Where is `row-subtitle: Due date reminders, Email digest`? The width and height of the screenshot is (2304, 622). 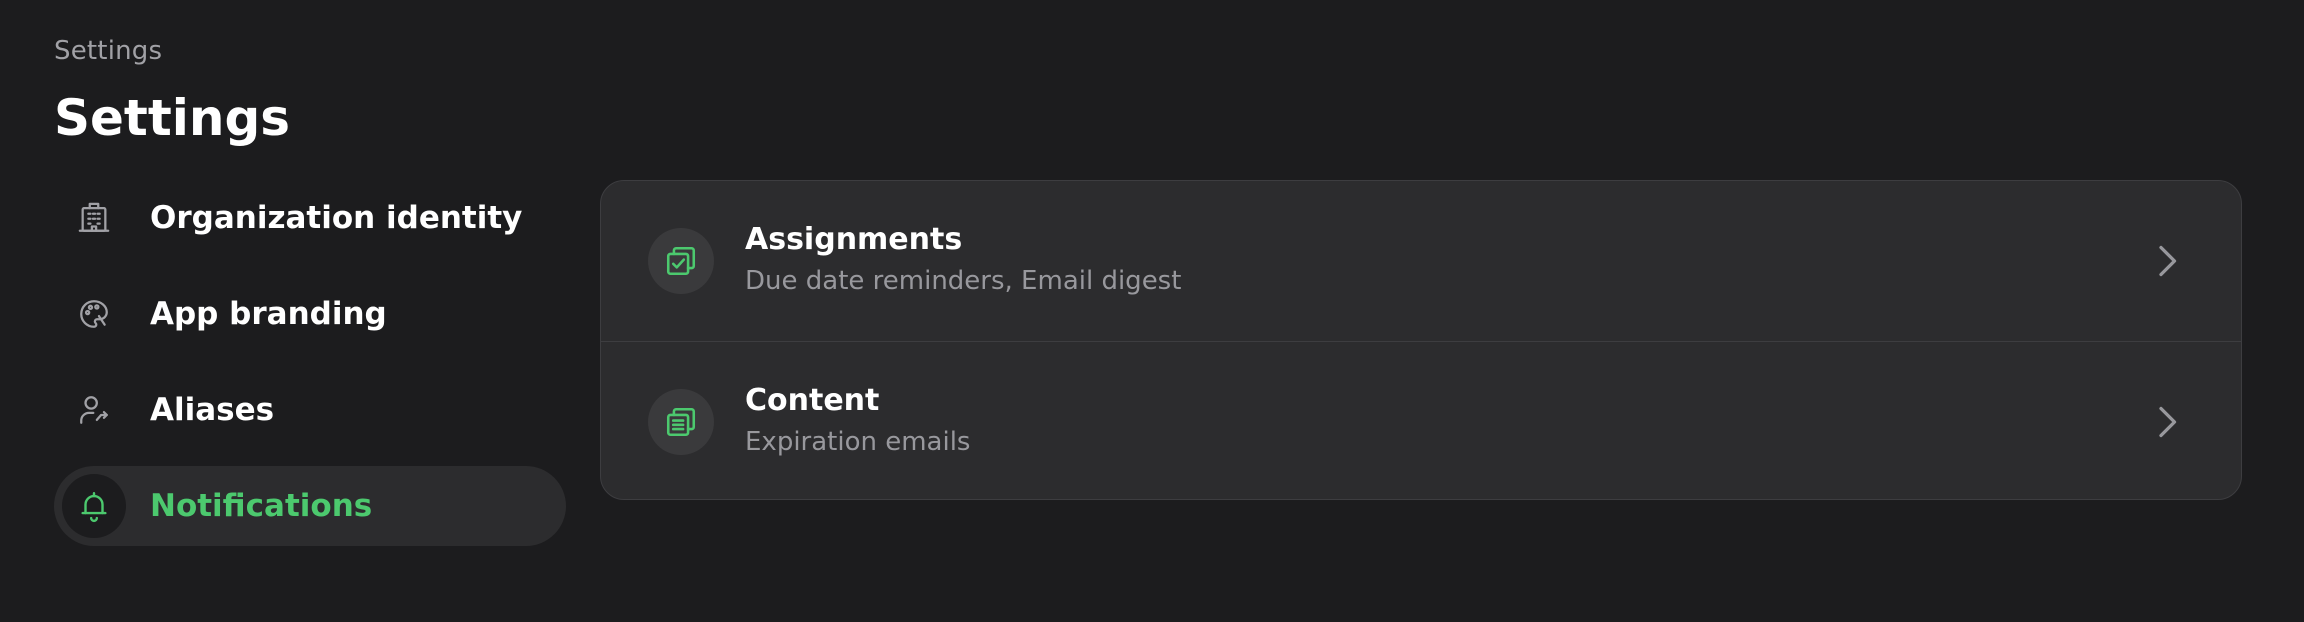 row-subtitle: Due date reminders, Email digest is located at coordinates (963, 281).